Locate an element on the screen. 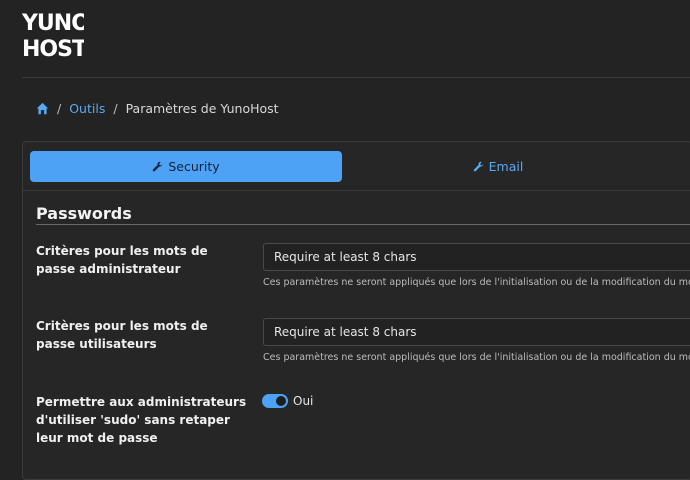 The height and width of the screenshot is (480, 690). sudo-toggle-label: Oui is located at coordinates (303, 401).